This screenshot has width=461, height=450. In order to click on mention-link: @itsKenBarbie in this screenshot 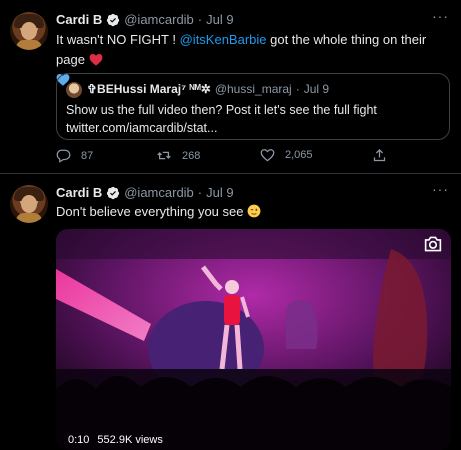, I will do `click(223, 39)`.